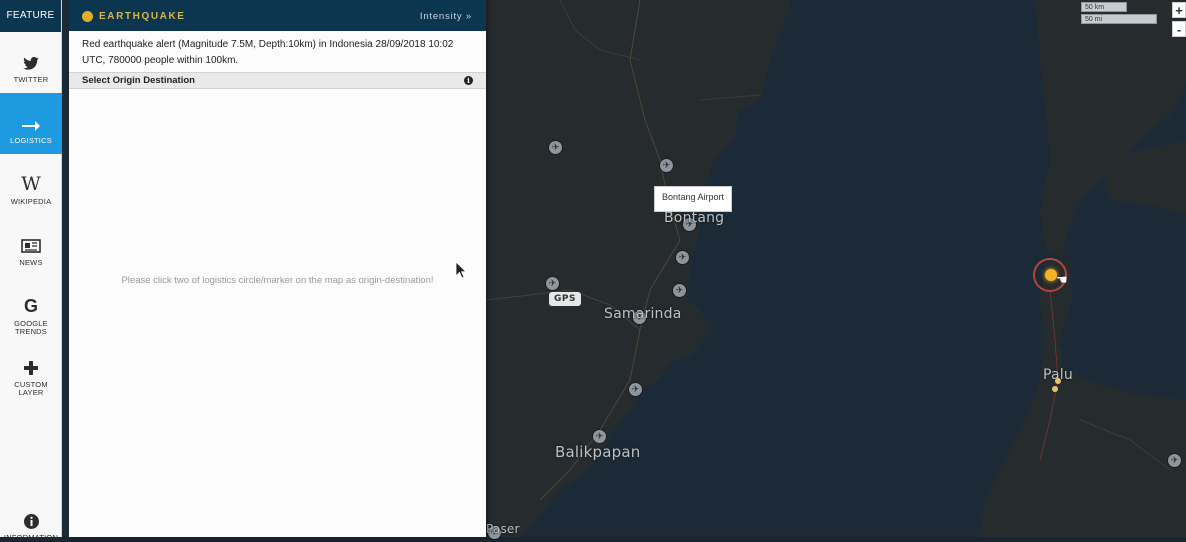 This screenshot has width=1186, height=542. Describe the element at coordinates (693, 199) in the screenshot. I see `airport-tooltip: Bontang Airport` at that location.